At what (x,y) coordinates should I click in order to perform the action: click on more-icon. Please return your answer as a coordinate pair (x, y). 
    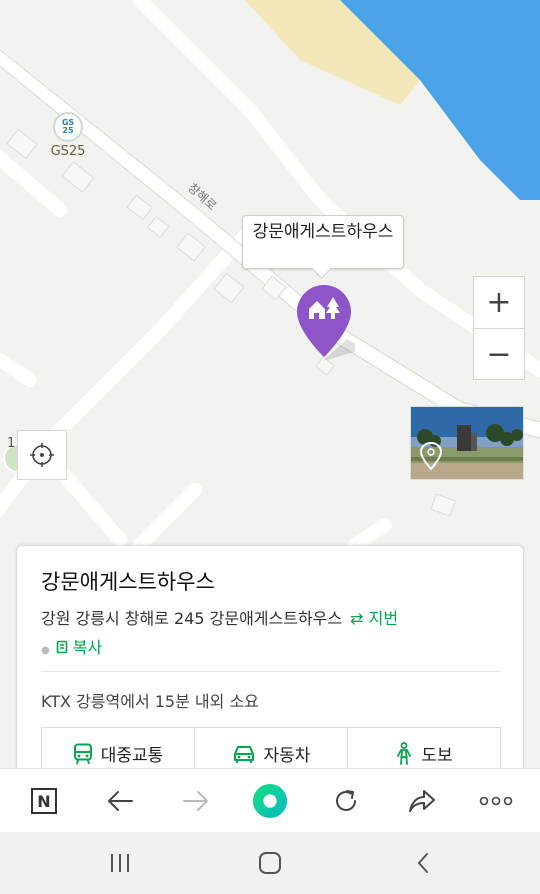
    Looking at the image, I should click on (496, 801).